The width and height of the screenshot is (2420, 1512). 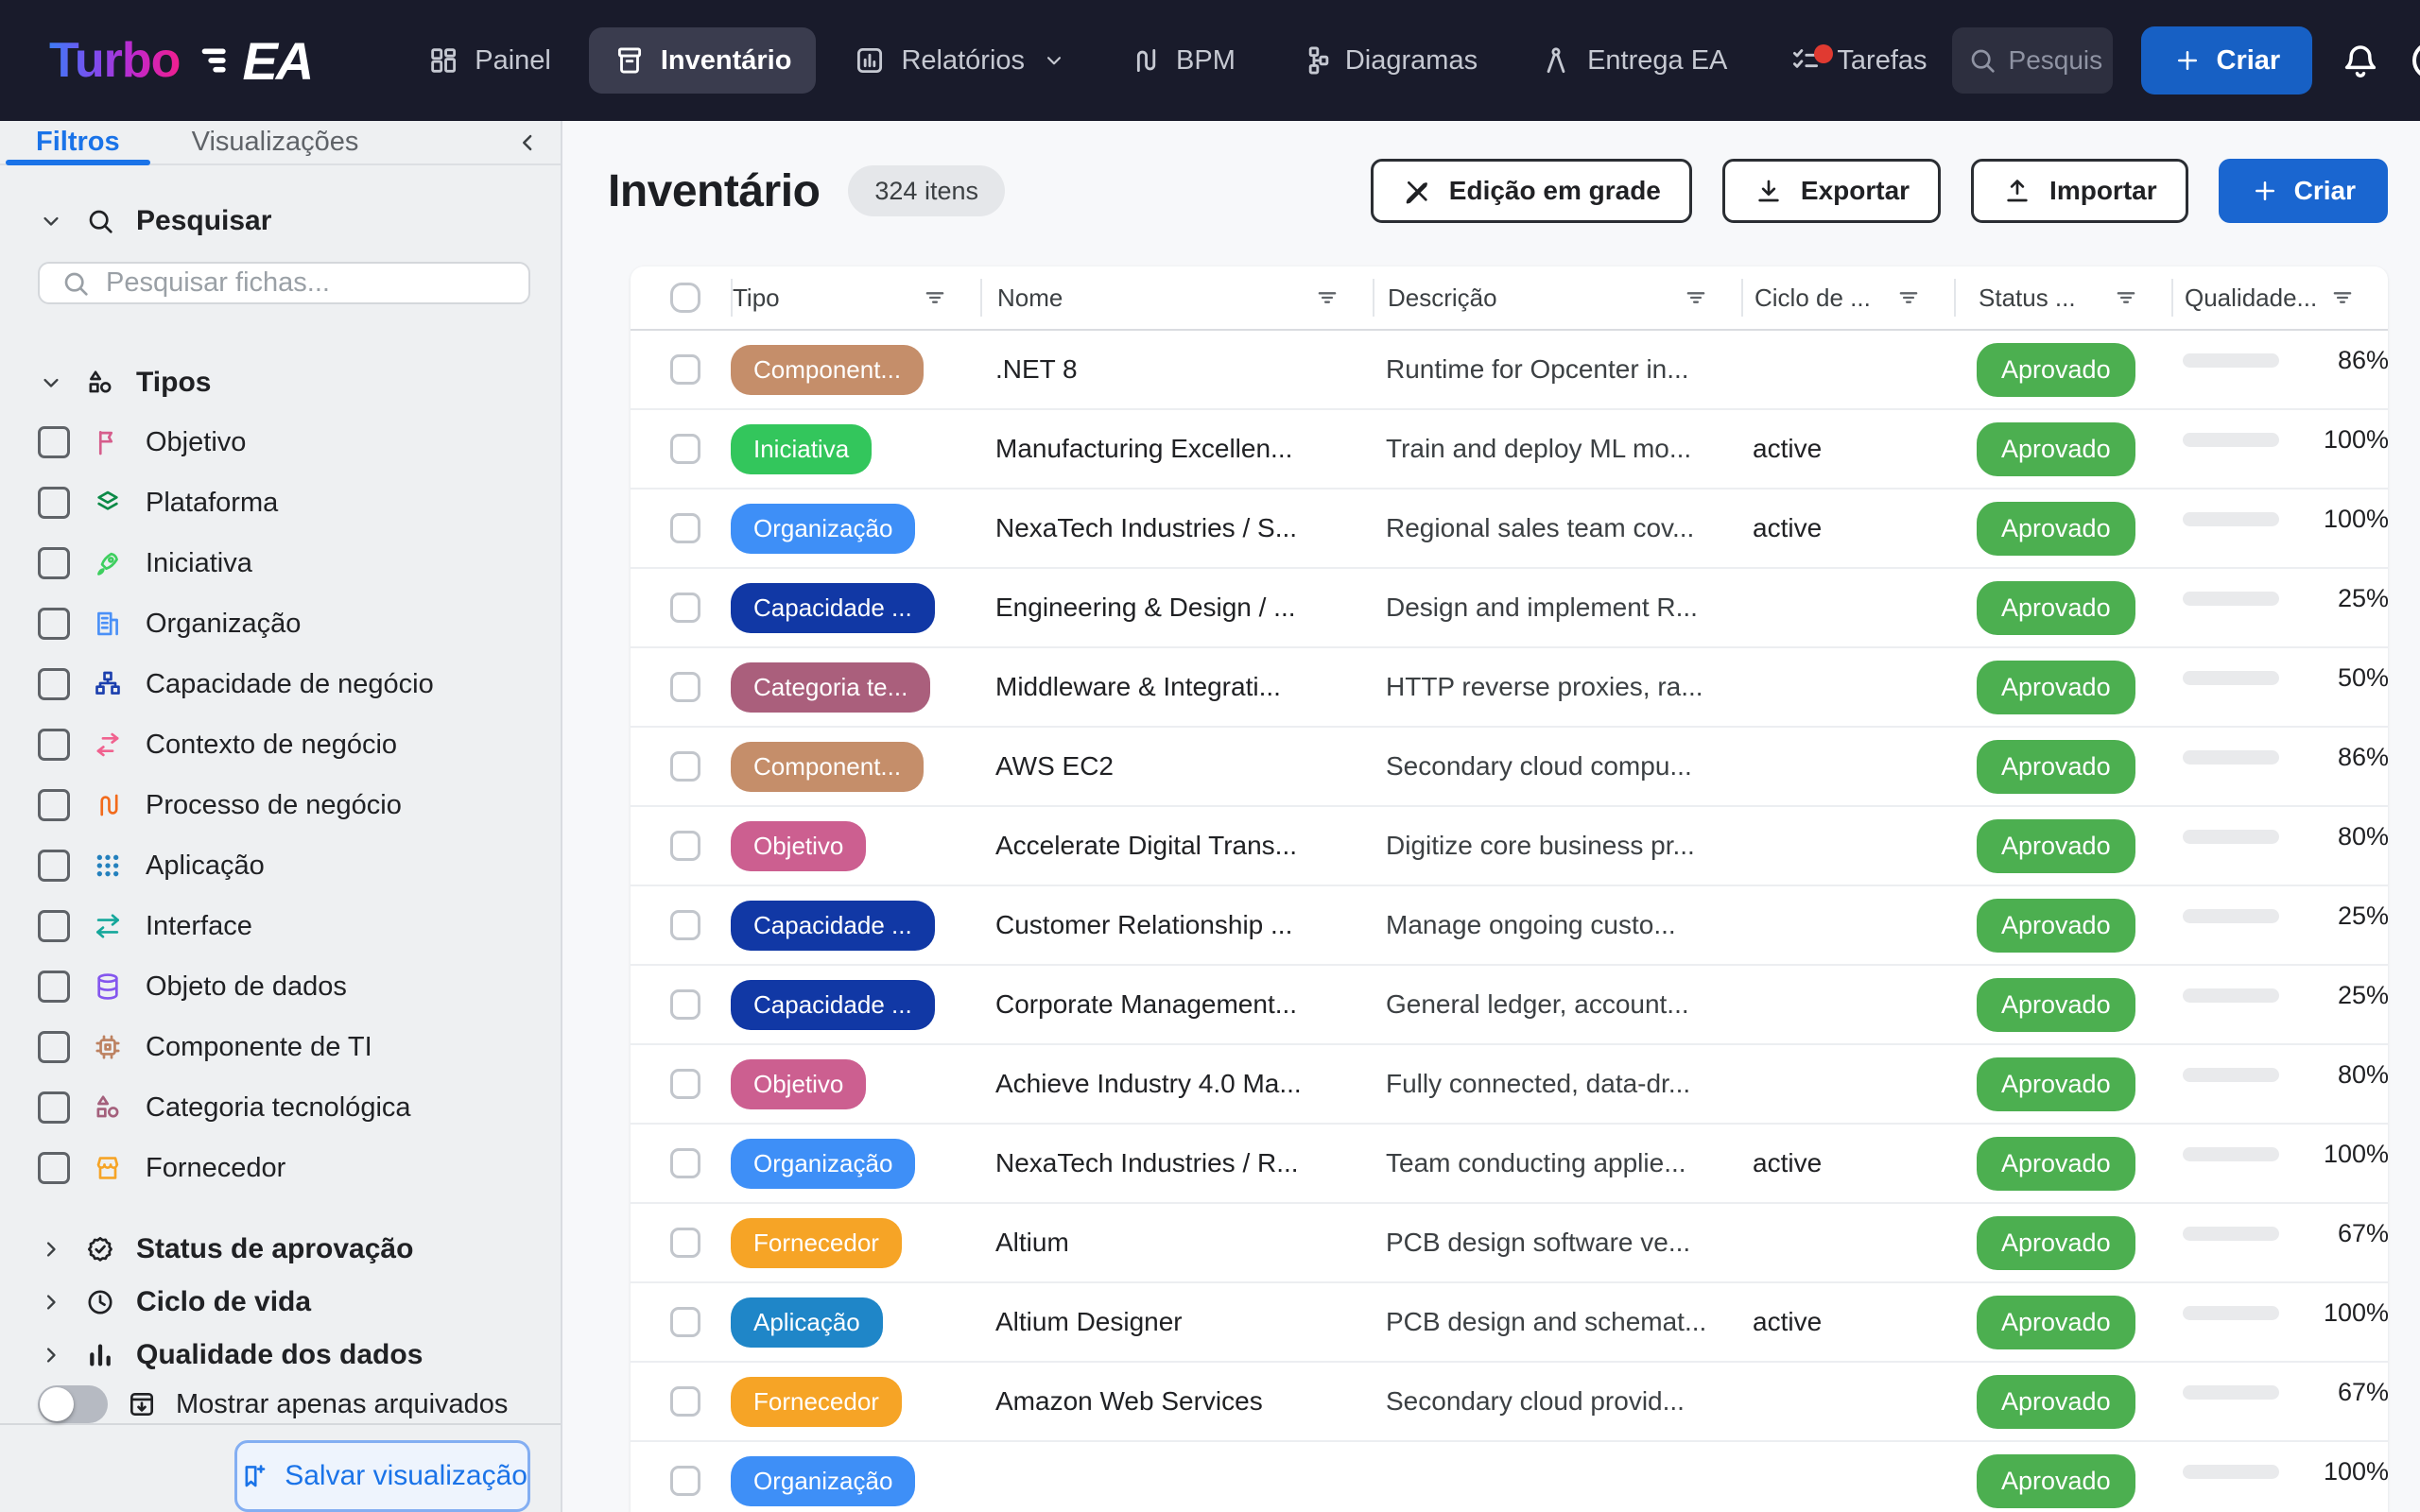 What do you see at coordinates (280, 1249) in the screenshot?
I see `section-status-de-aprovação: Status de aprovação` at bounding box center [280, 1249].